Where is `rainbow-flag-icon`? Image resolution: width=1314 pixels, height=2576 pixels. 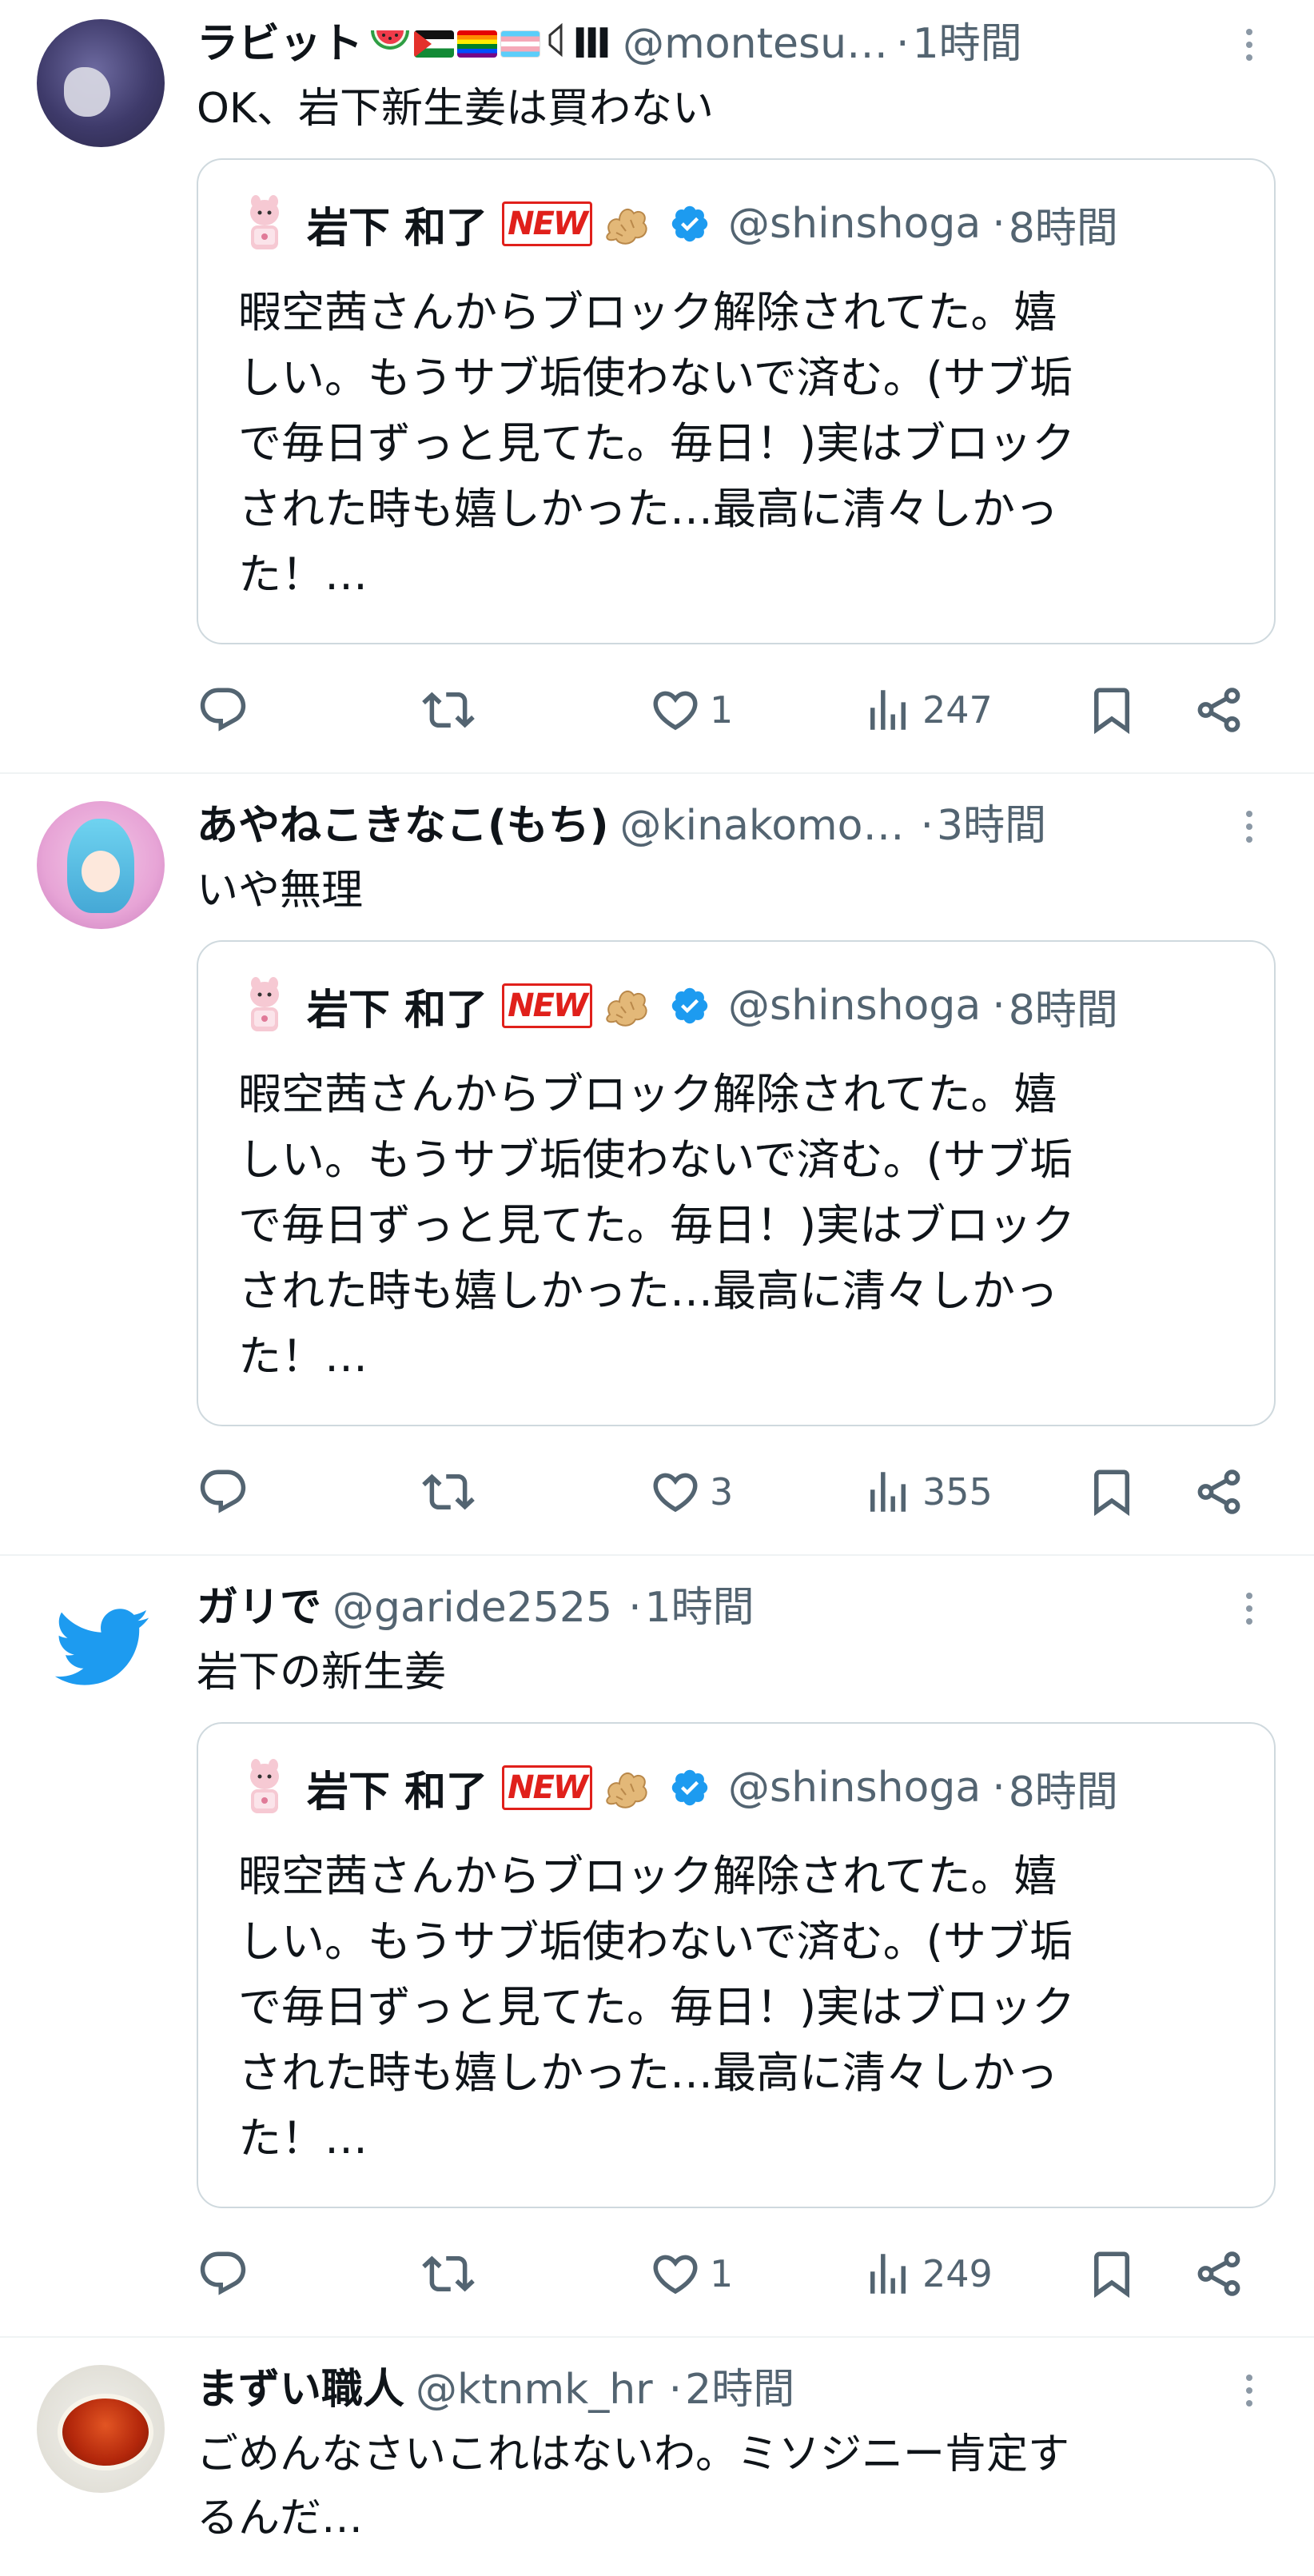
rainbow-flag-icon is located at coordinates (477, 44).